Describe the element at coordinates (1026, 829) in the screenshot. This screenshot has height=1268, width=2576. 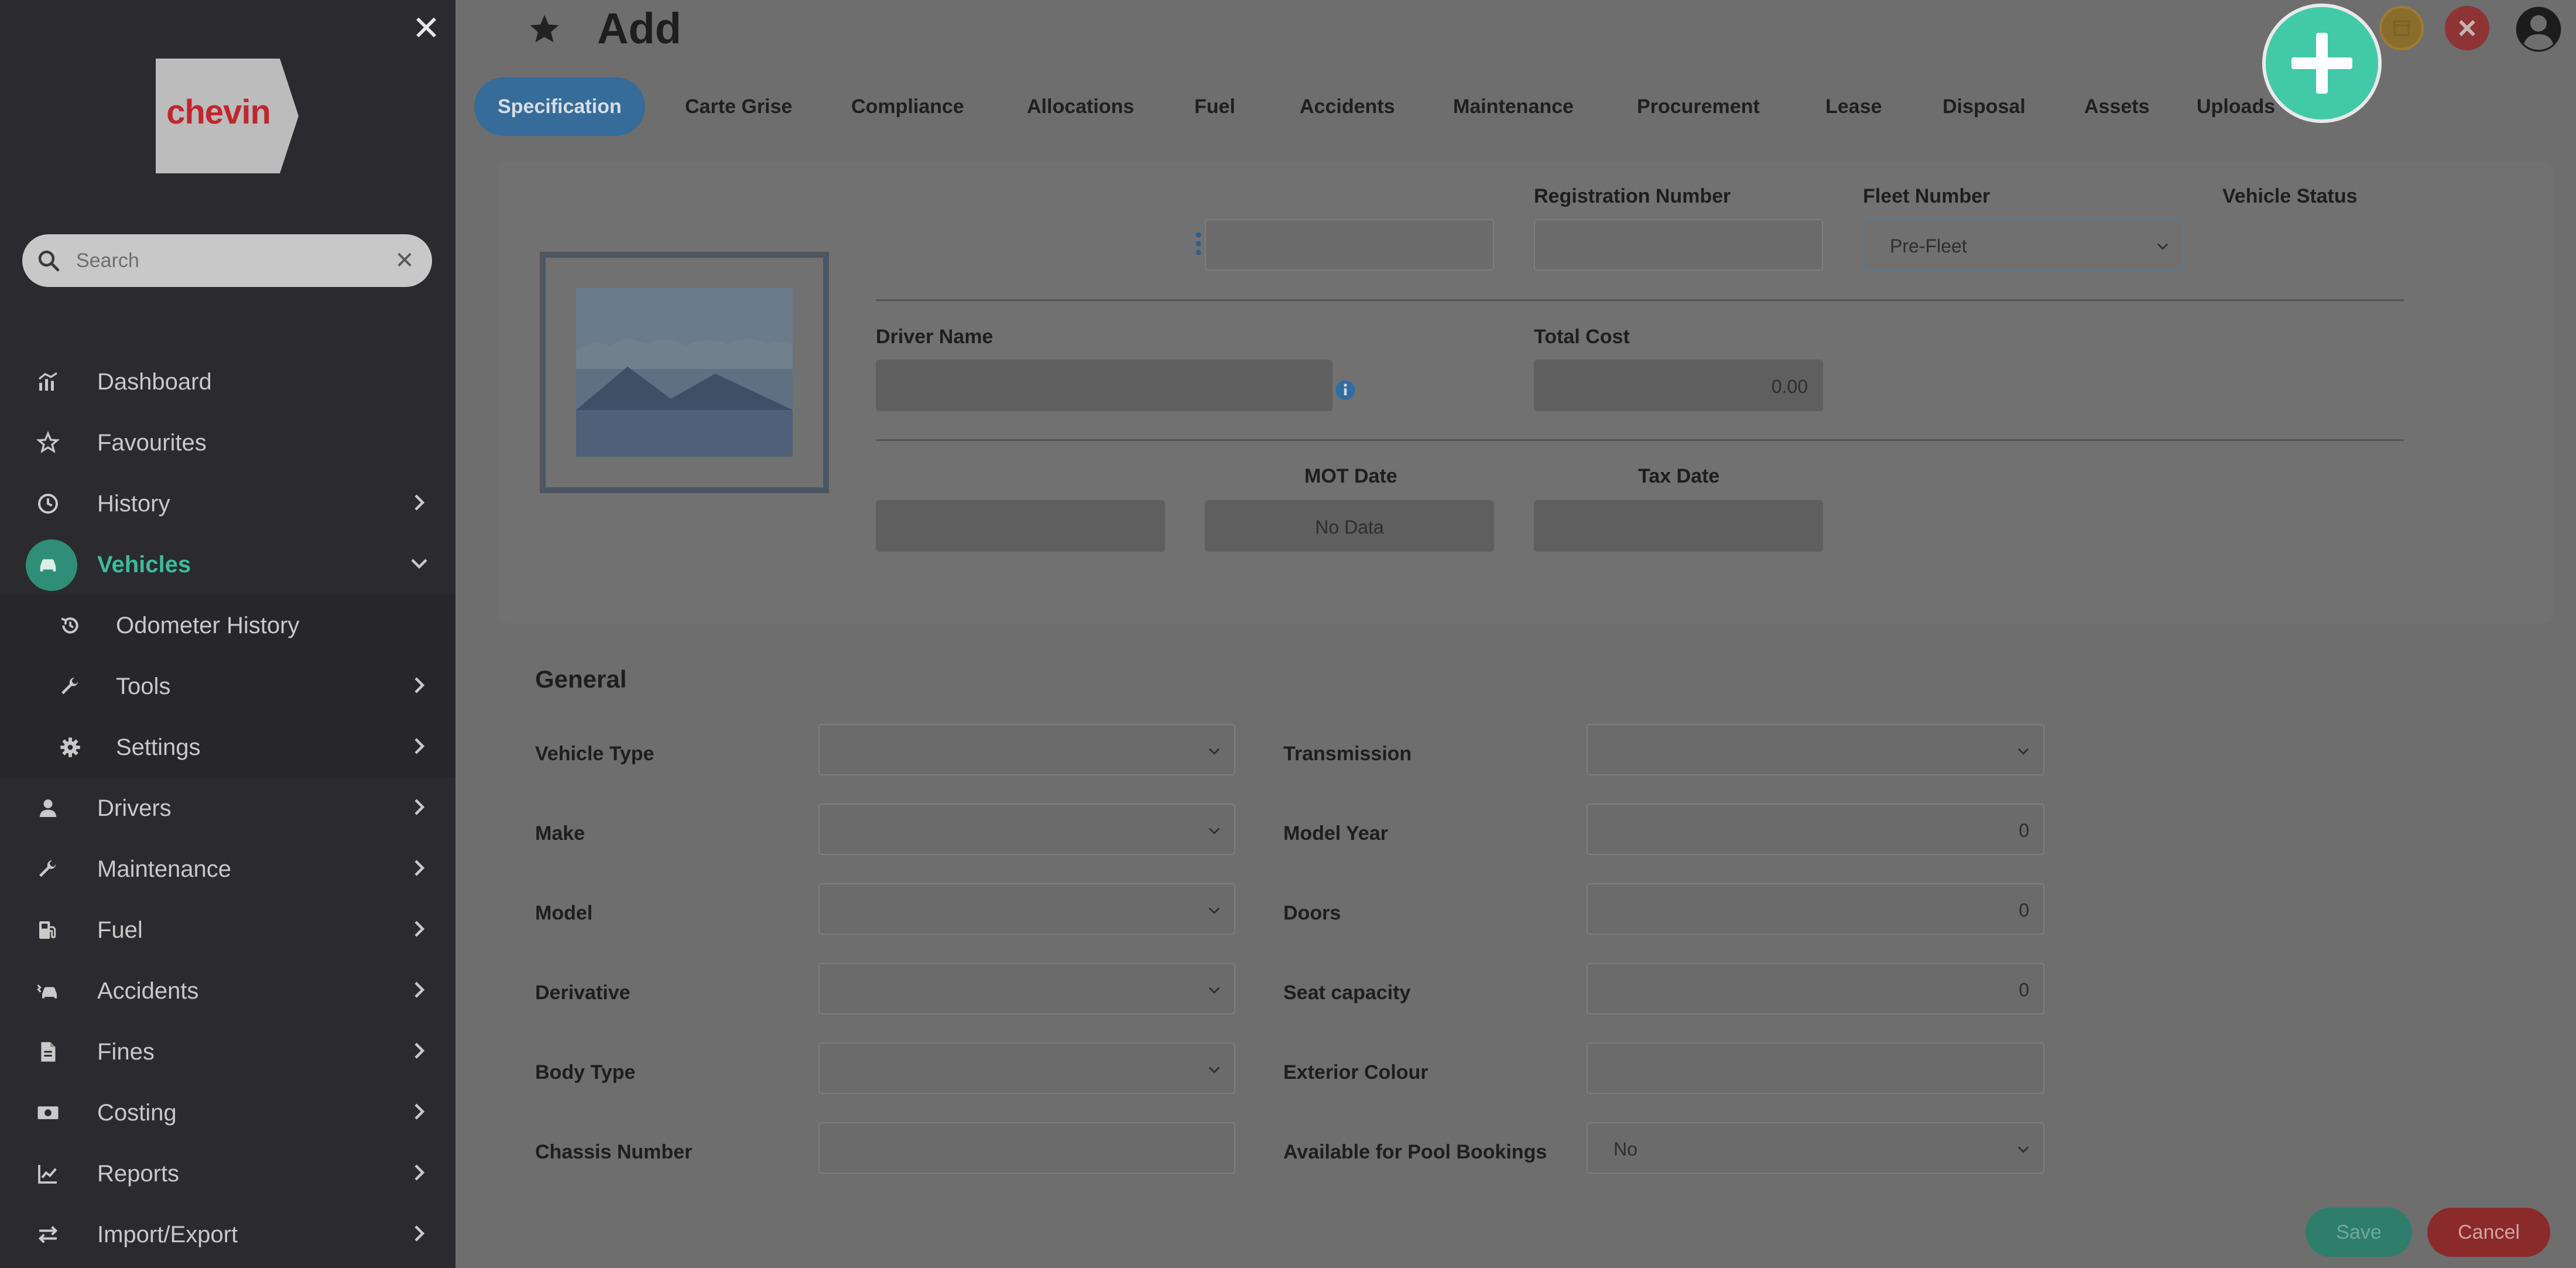
I see `make-select` at that location.